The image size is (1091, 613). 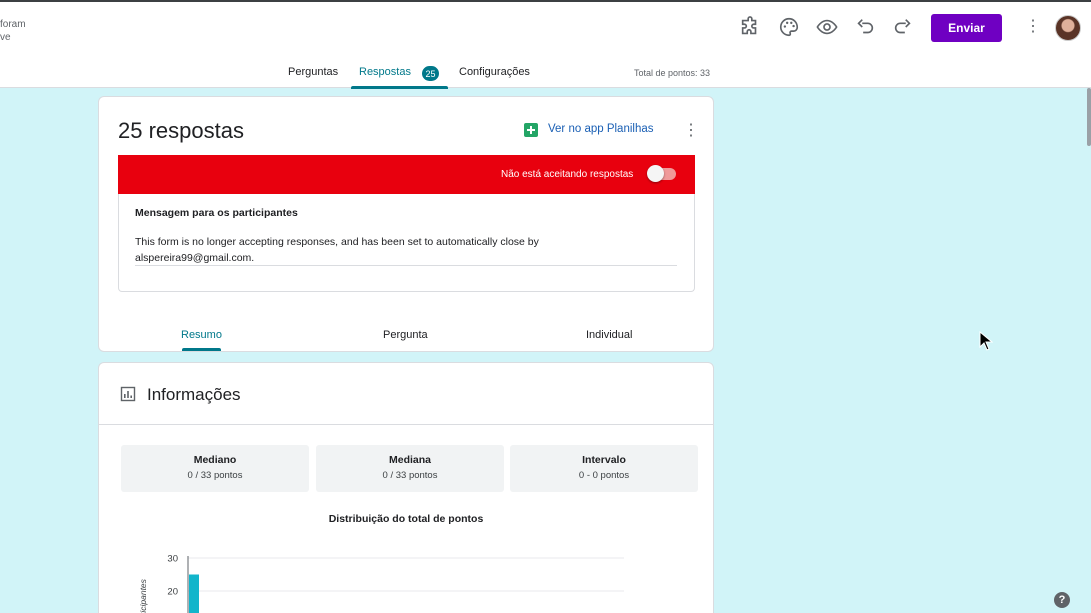 I want to click on accepting-responses-toggle, so click(x=661, y=173).